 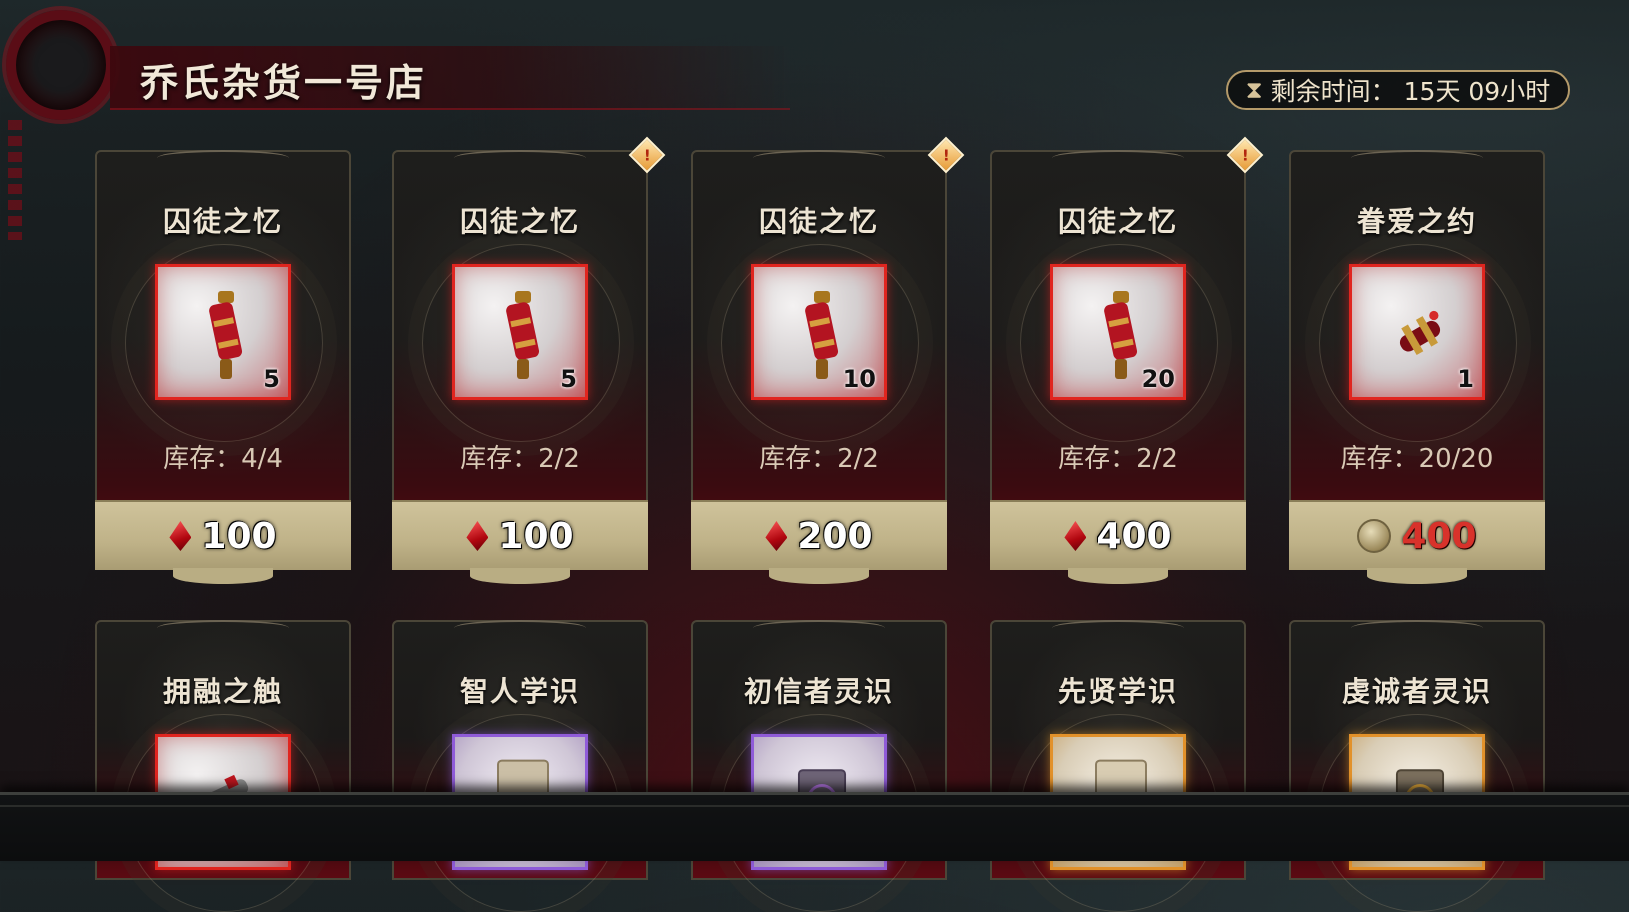 I want to click on price-value: 200, so click(x=835, y=536).